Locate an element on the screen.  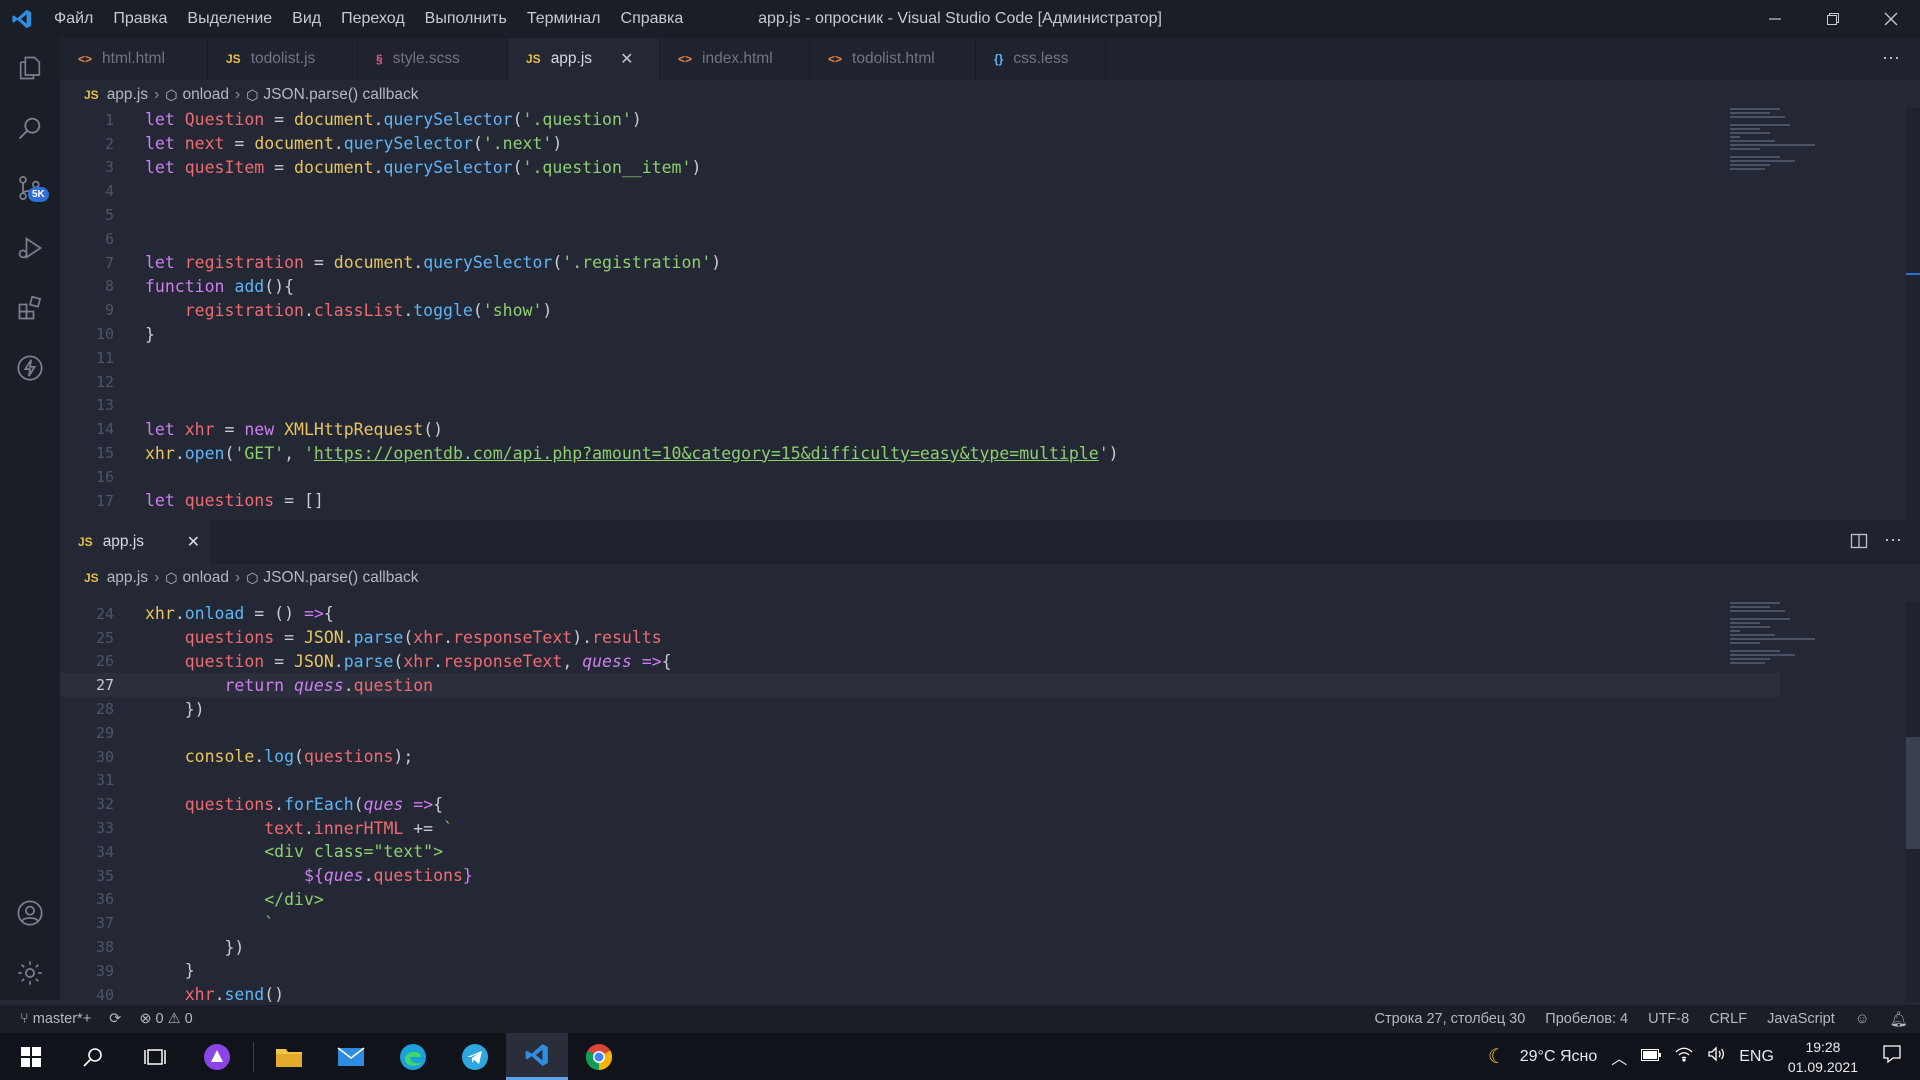
cursor-position: Строка 27, столбец 30 is located at coordinates (1450, 1019).